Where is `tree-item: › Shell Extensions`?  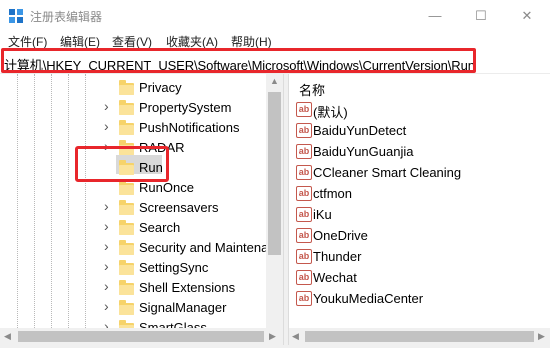
tree-item: › Shell Extensions is located at coordinates (135, 288).